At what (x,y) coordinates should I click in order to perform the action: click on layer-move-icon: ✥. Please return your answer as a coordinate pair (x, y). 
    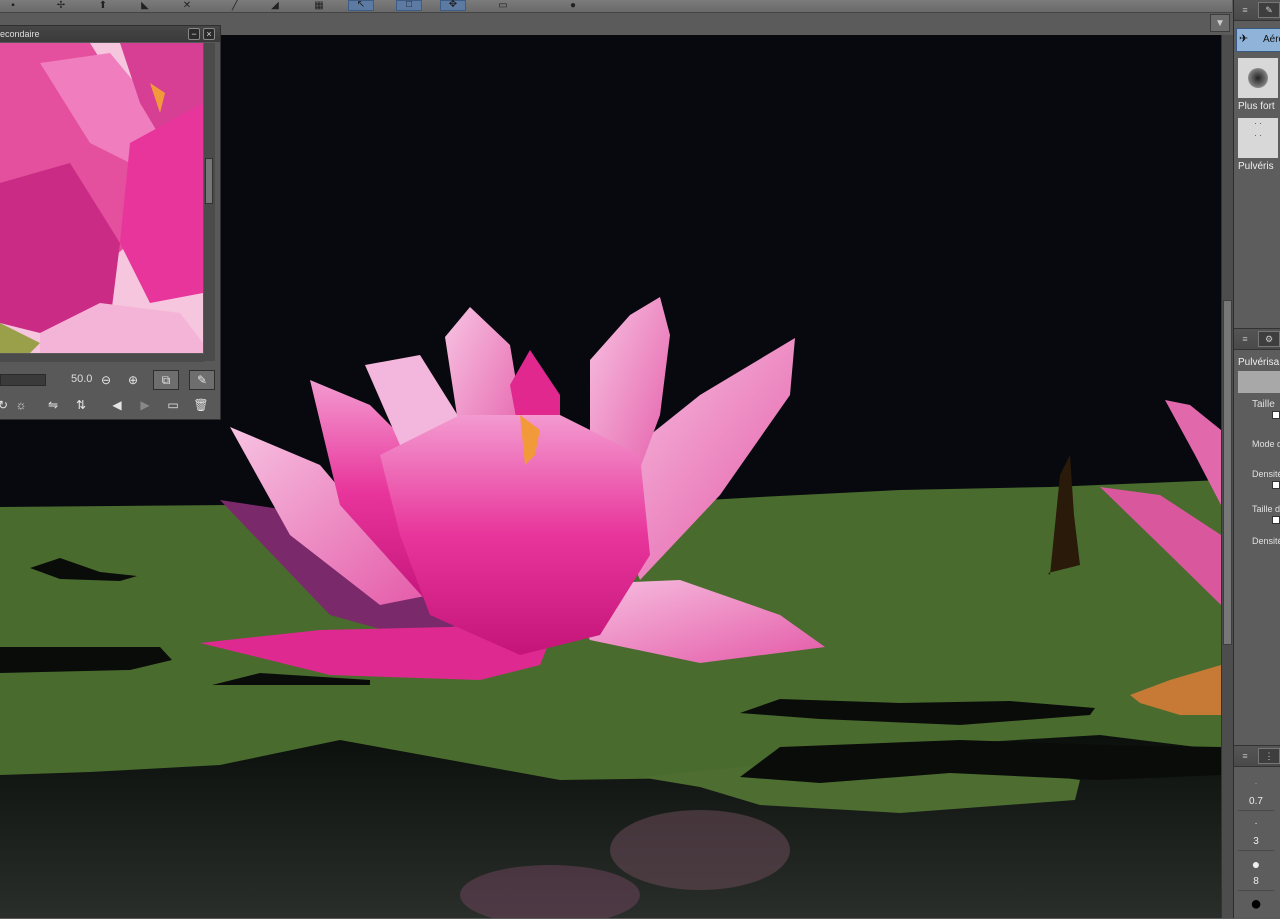
    Looking at the image, I should click on (453, 5).